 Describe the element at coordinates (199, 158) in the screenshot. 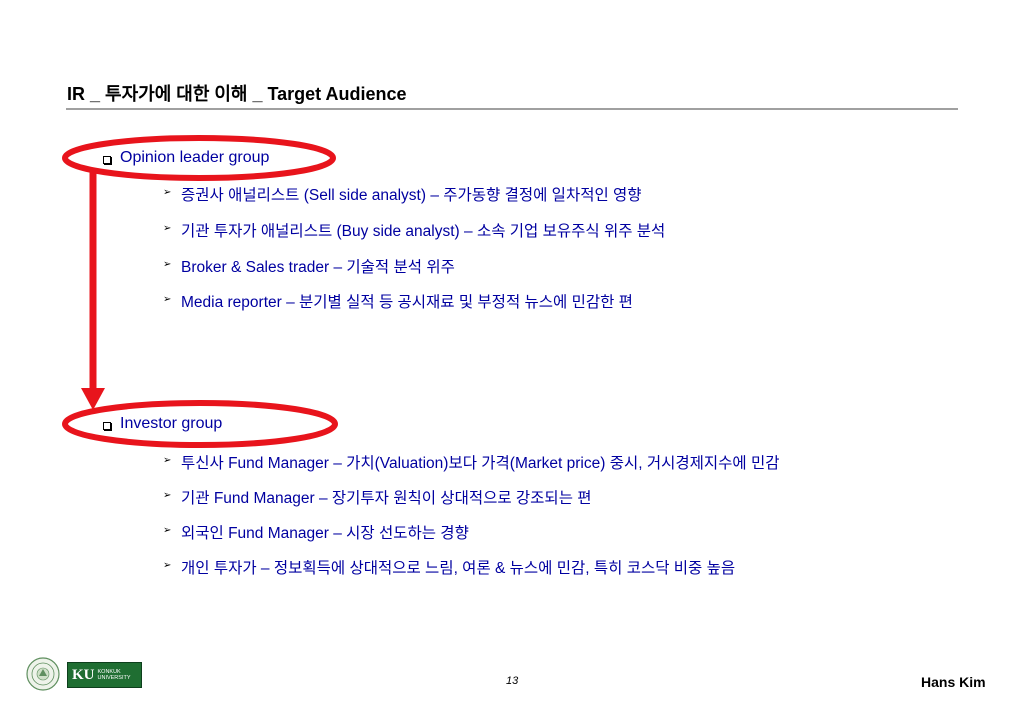

I see `opinion-leader-highlight-ellipse` at that location.